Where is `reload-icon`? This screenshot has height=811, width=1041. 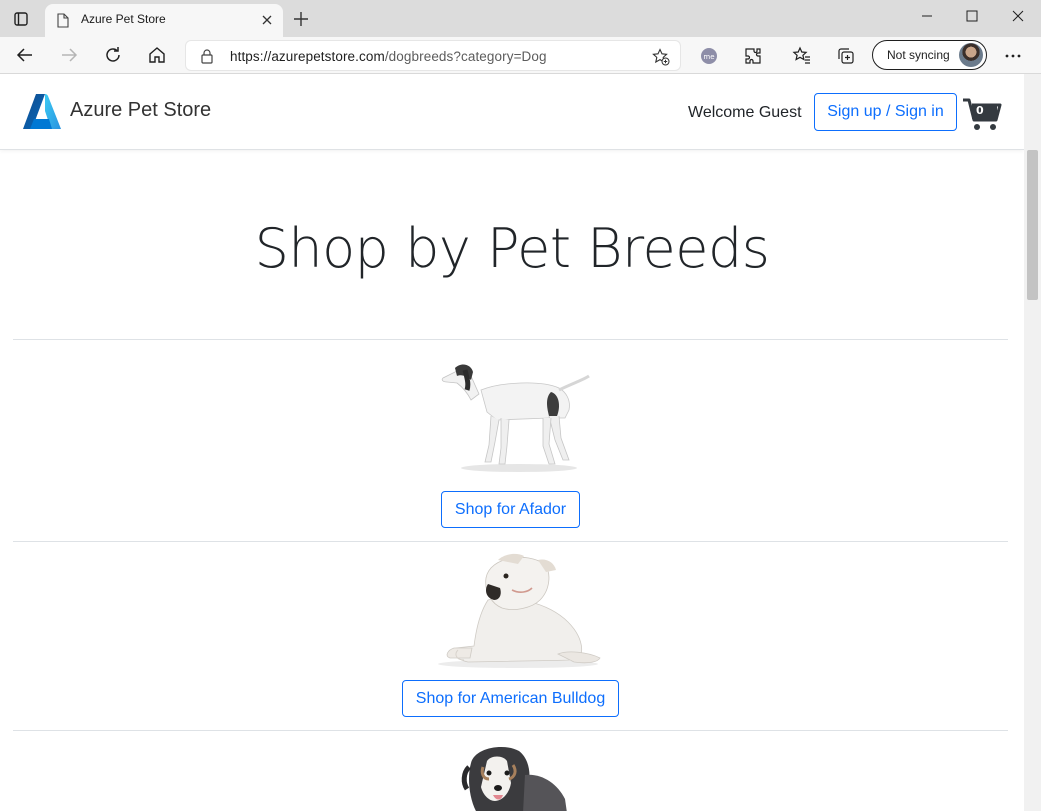
reload-icon is located at coordinates (113, 55).